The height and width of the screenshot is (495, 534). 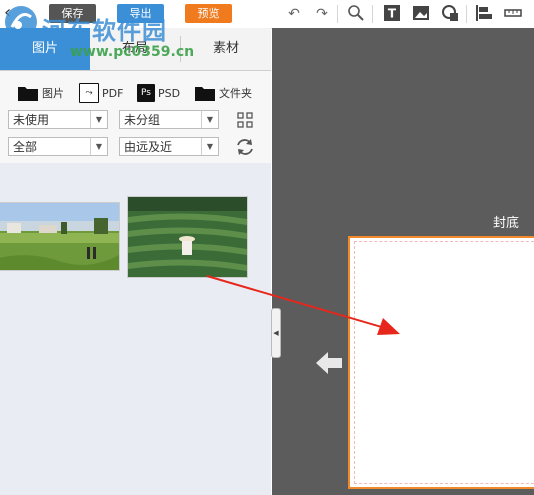 I want to click on image-thumbnail-tea-field, so click(x=187, y=237).